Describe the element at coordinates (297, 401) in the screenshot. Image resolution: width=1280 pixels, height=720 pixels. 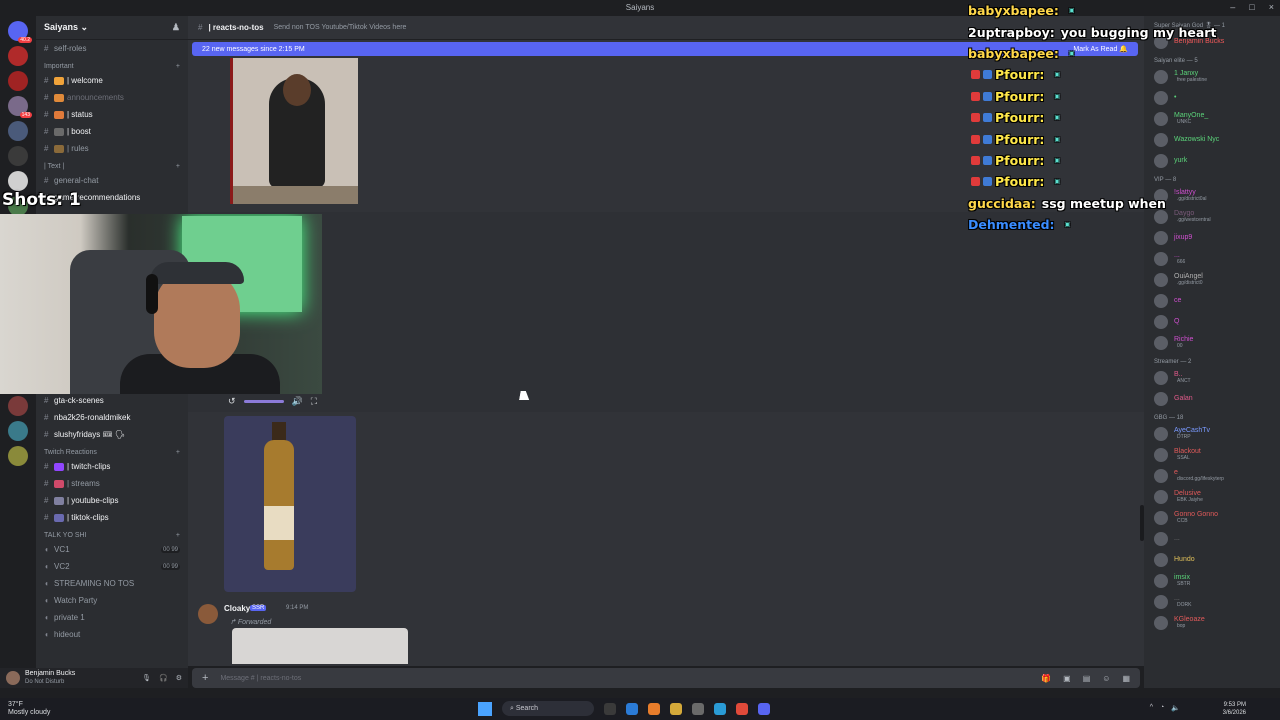
I see `volume-icon: 🔊` at that location.